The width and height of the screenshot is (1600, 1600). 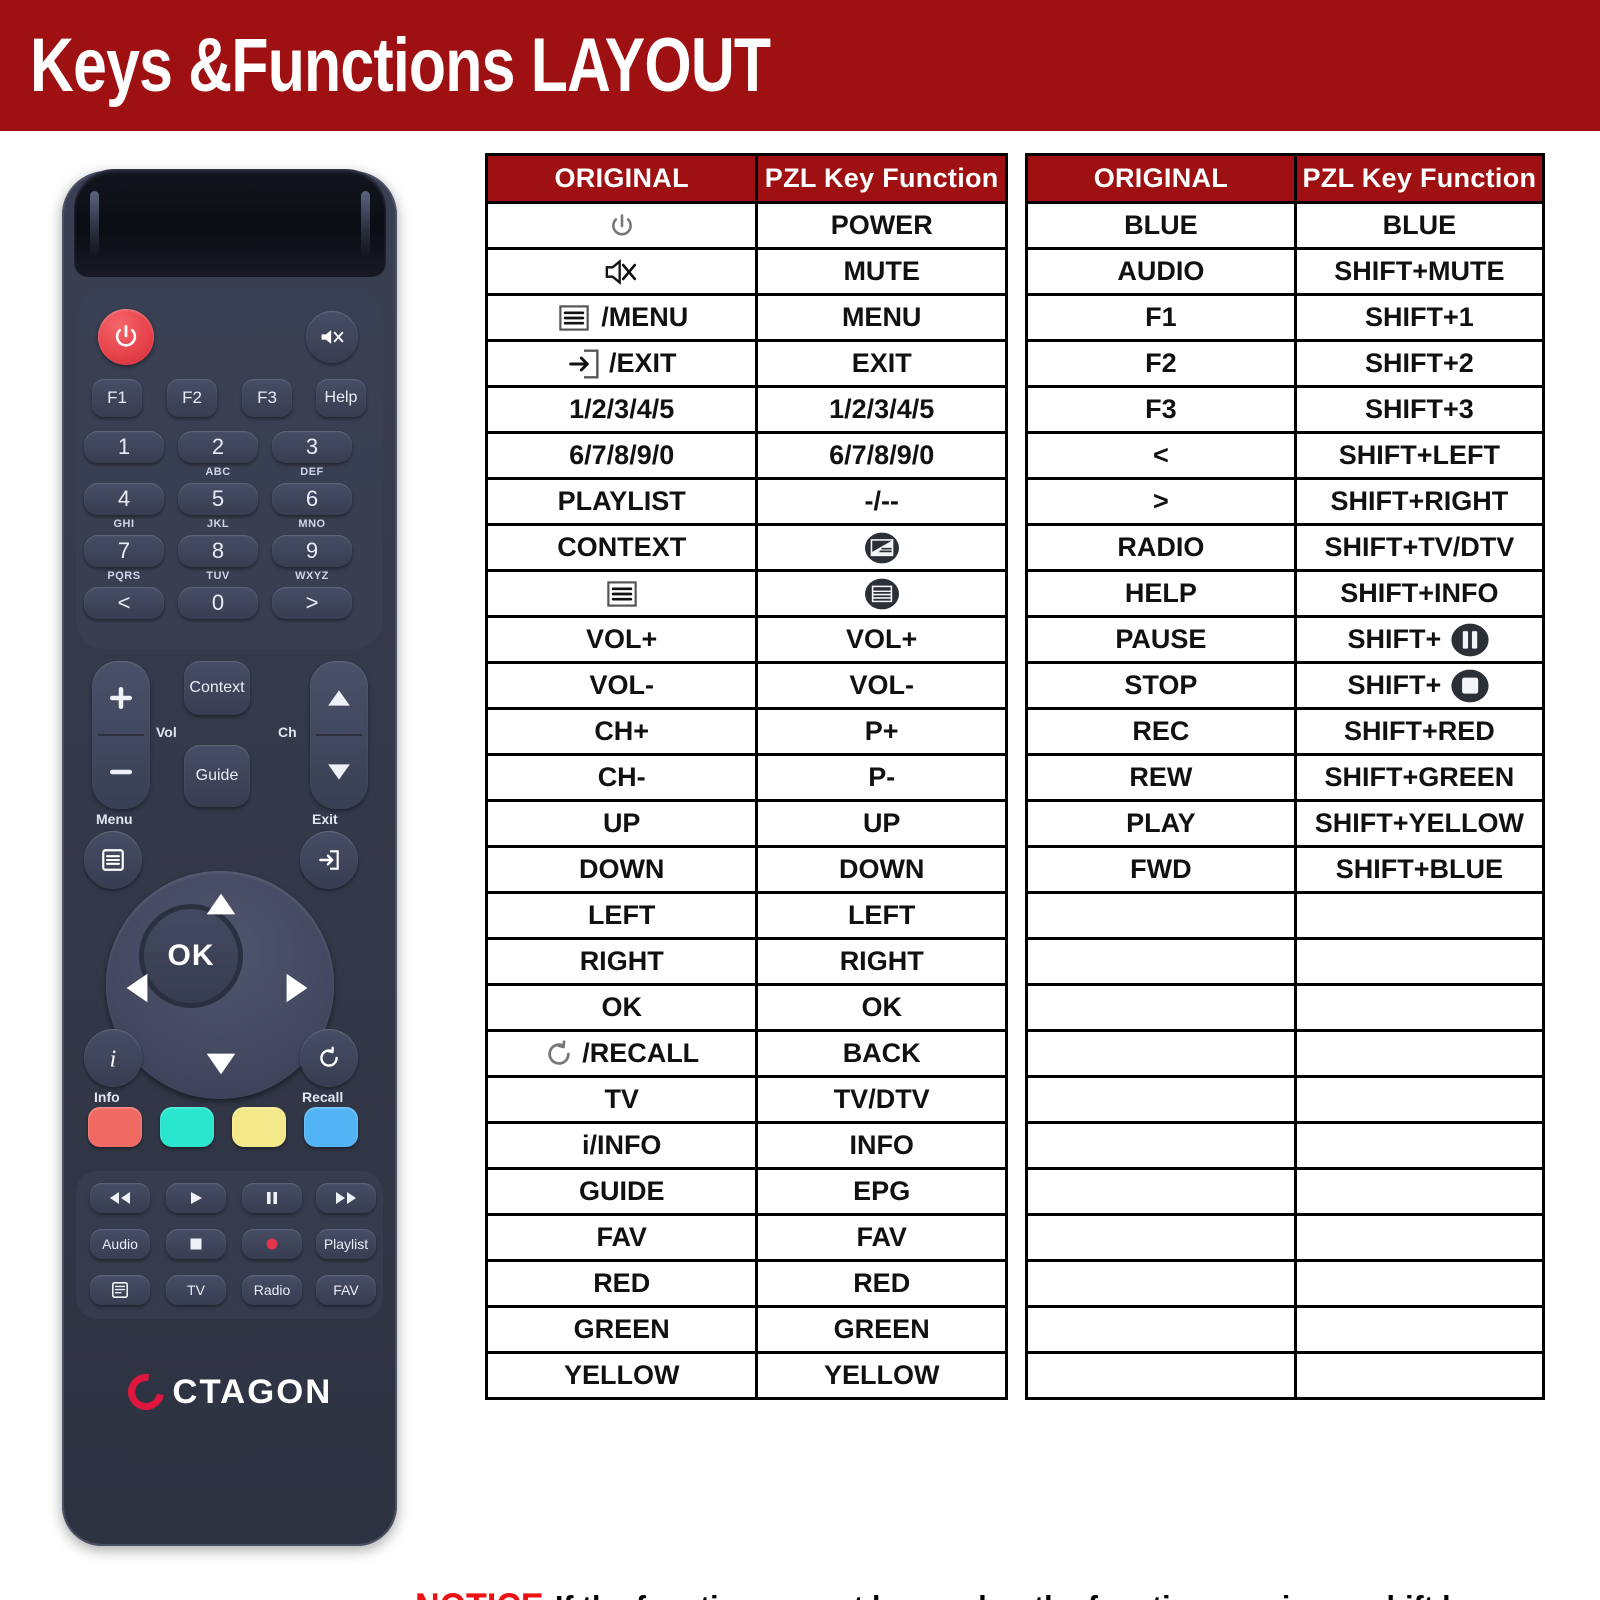 I want to click on cell-pzl: MENU, so click(x=881, y=317).